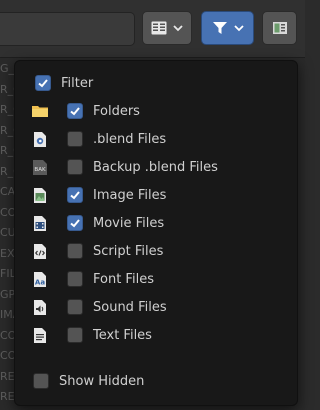 This screenshot has width=320, height=410. What do you see at coordinates (75, 167) in the screenshot?
I see `backup-blend-files-checkbox` at bounding box center [75, 167].